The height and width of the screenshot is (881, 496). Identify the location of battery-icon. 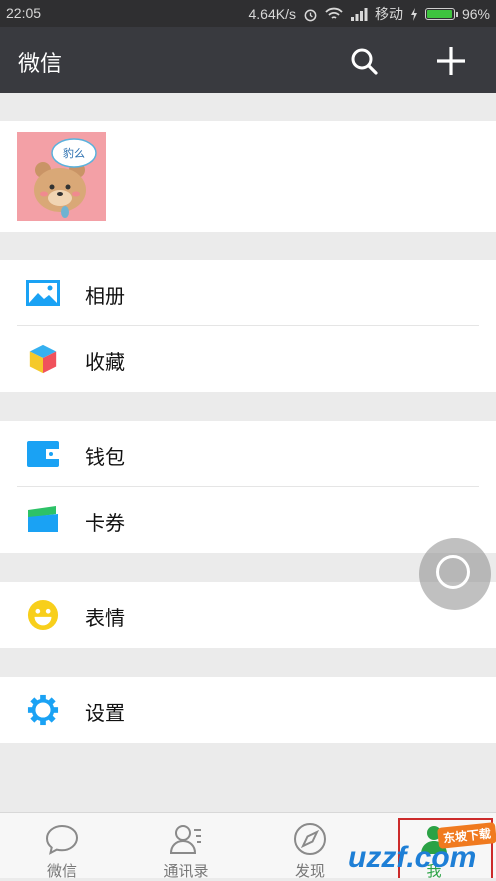
(441, 14).